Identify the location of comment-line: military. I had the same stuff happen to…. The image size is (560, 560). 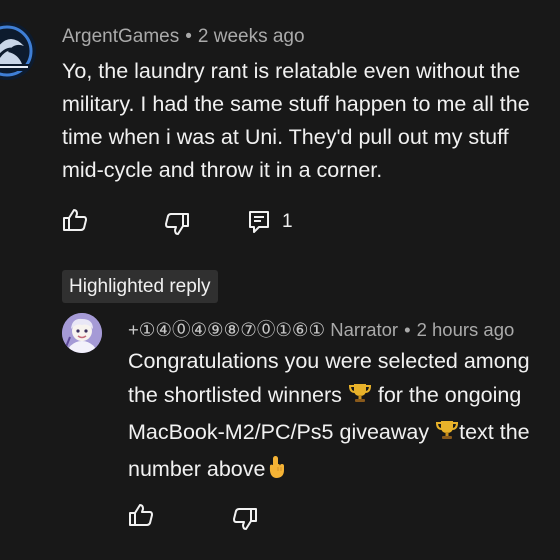
(296, 104).